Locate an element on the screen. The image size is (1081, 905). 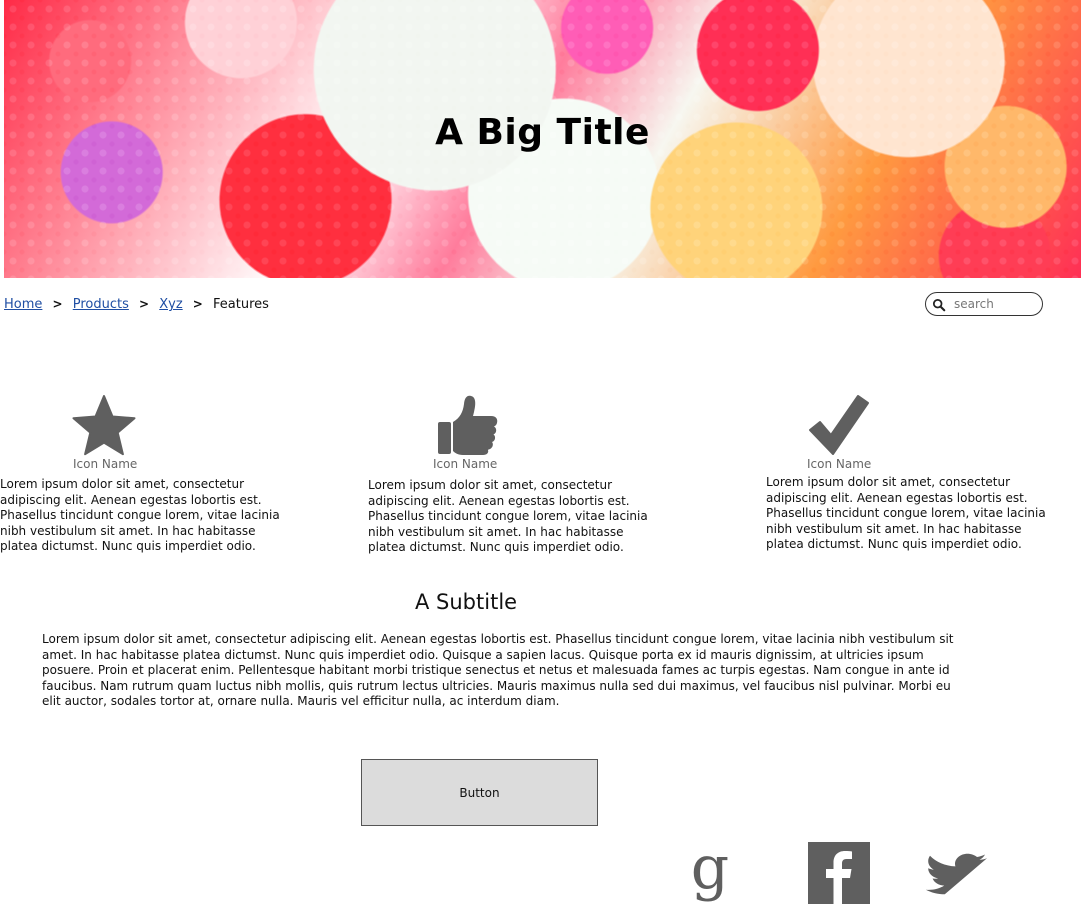
svg-text: g is located at coordinates (710, 872).